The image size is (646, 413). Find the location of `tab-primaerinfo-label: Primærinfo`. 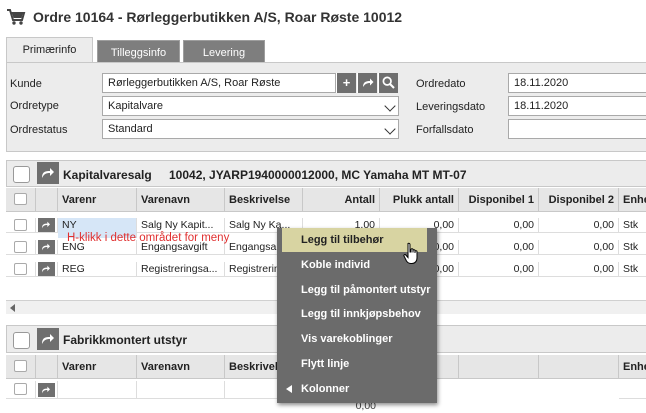

tab-primaerinfo-label: Primærinfo is located at coordinates (49, 50).